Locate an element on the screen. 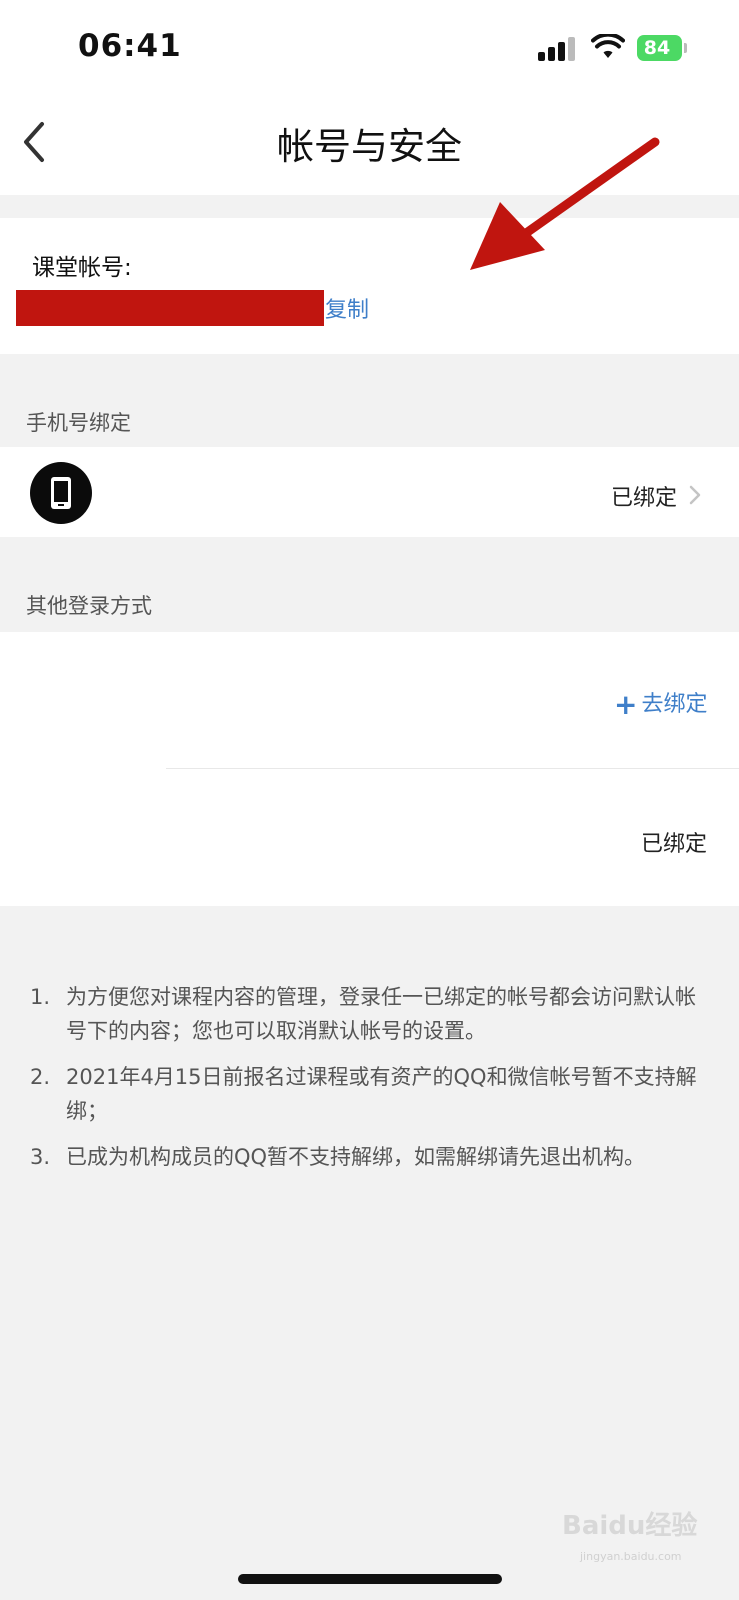 Image resolution: width=739 pixels, height=1600 pixels. note-item: 2. 2021年4月15日前报名过课程或有资产的QQ和微信帐号暂不支持解绑； is located at coordinates (363, 1094).